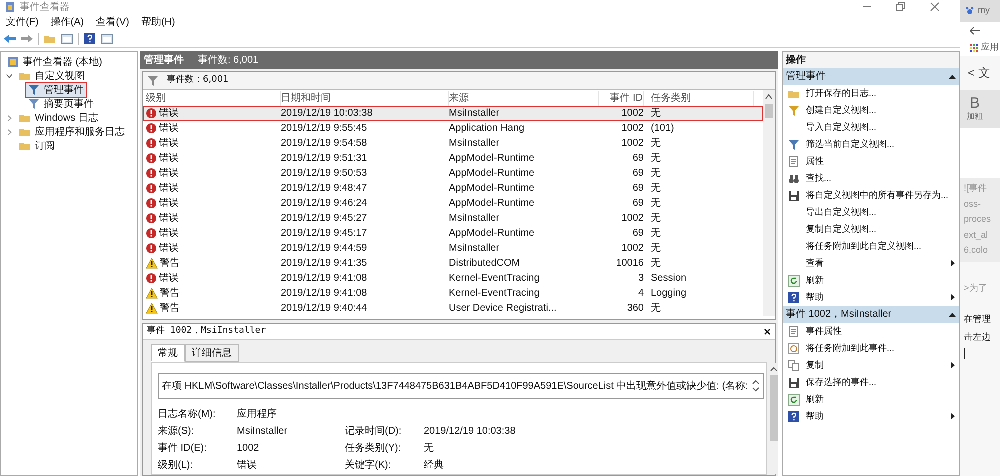 Image resolution: width=1000 pixels, height=476 pixels. I want to click on table-row: 警告 2019/12/19 9:41:08 Kernel-EventTracing 4 Logging, so click(453, 293).